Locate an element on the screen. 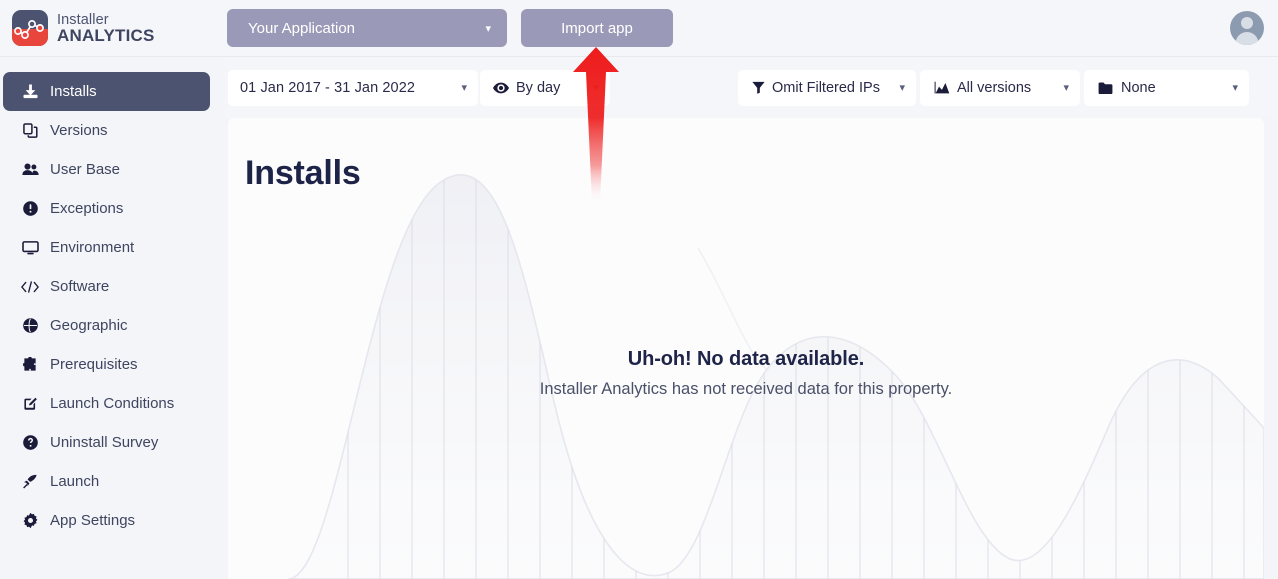 This screenshot has width=1278, height=579. desktop-icon is located at coordinates (30, 247).